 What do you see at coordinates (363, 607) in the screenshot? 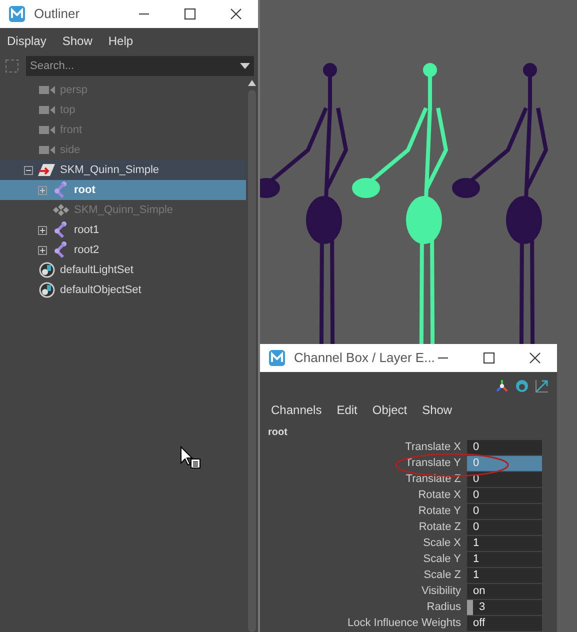
I see `channel-label: Radius` at bounding box center [363, 607].